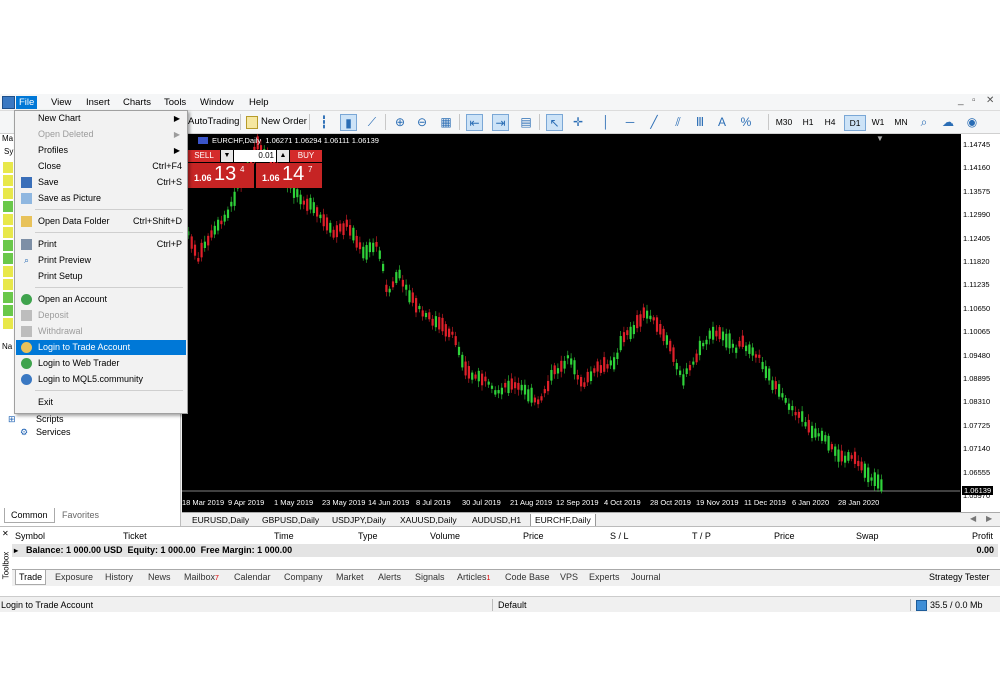 The height and width of the screenshot is (700, 1000). I want to click on timeframe-h4: H4, so click(830, 122).